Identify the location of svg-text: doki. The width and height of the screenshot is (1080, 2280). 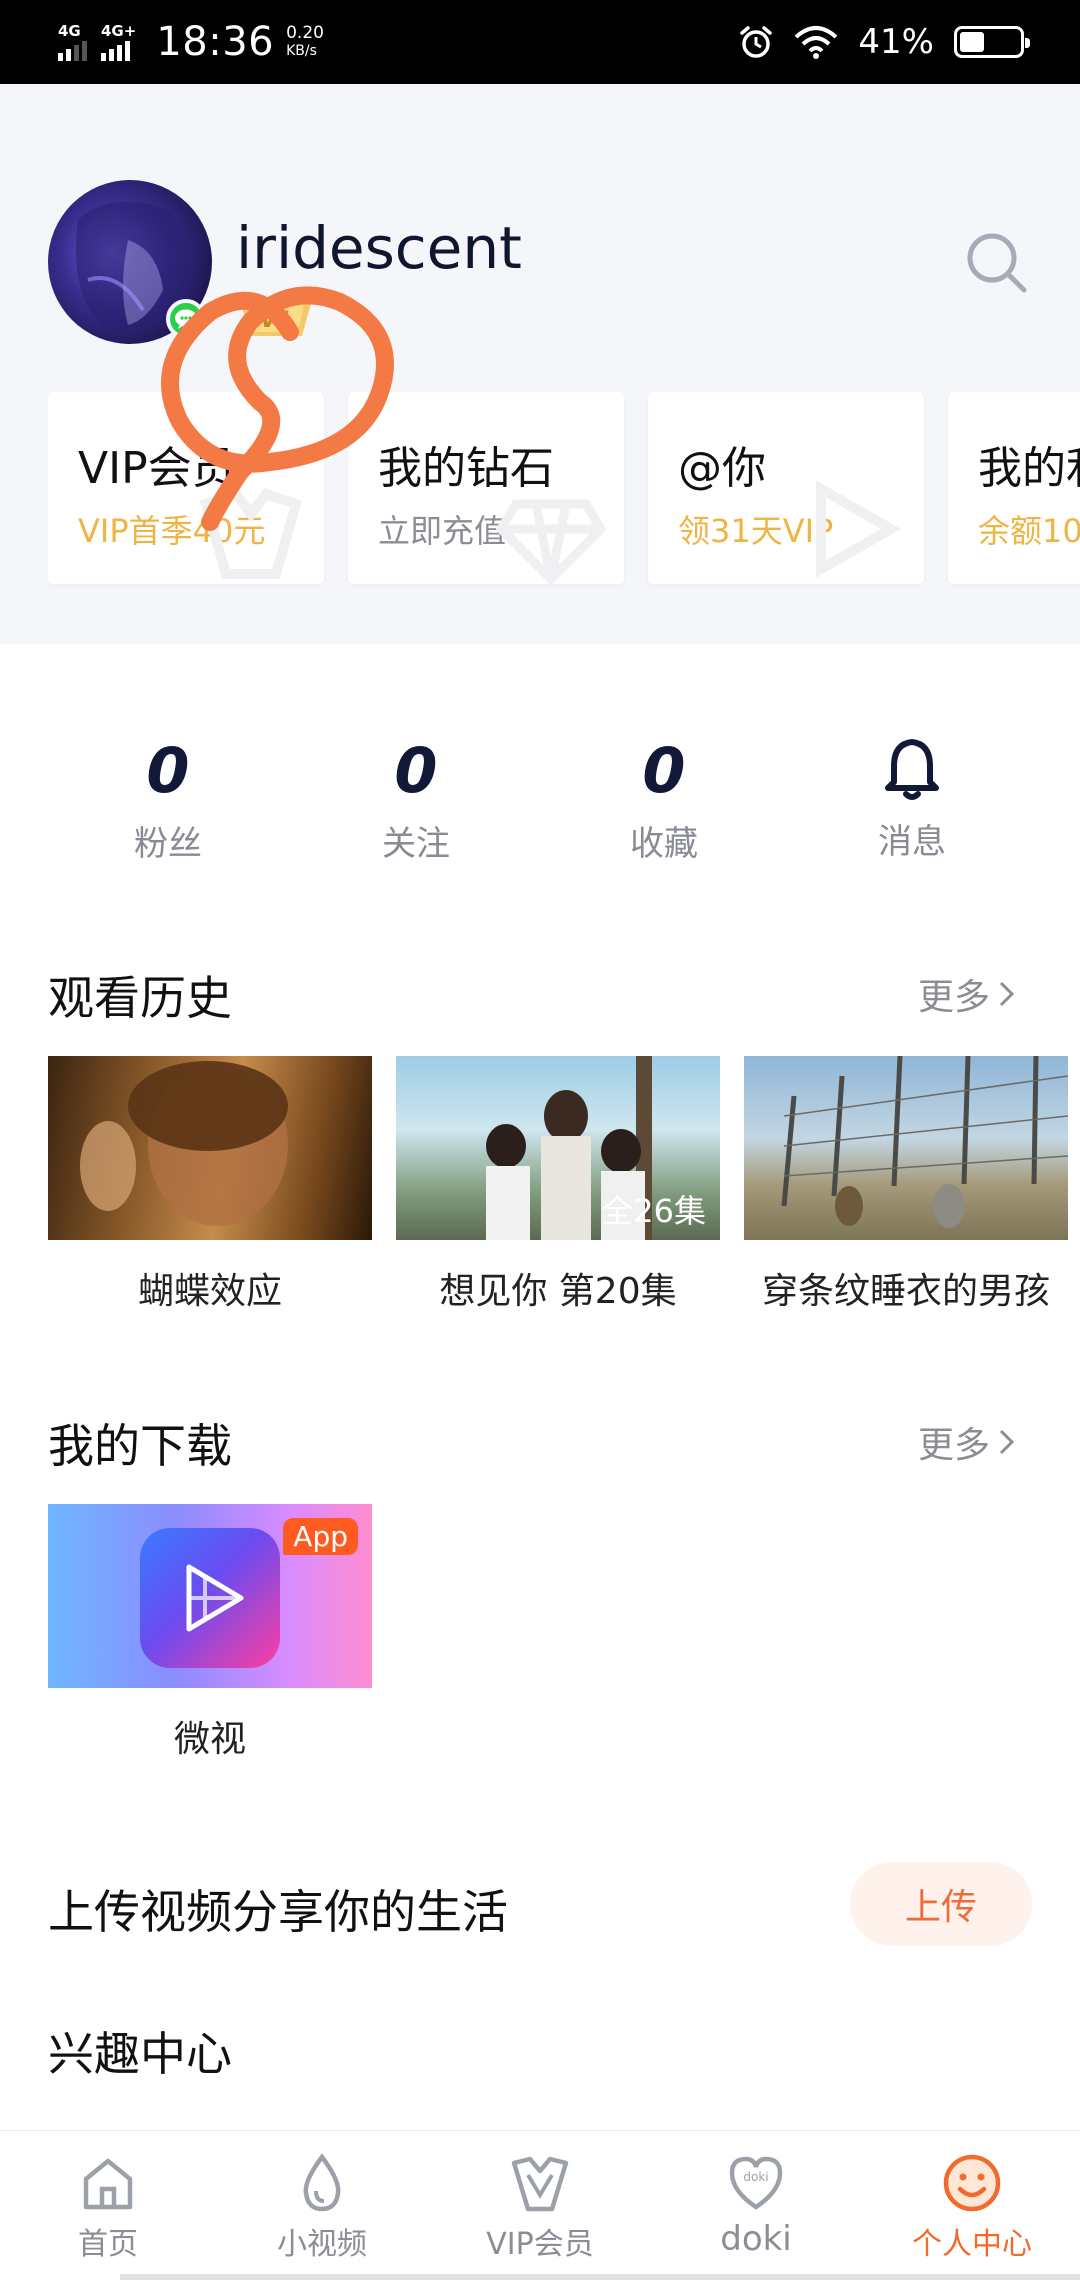
(755, 2177).